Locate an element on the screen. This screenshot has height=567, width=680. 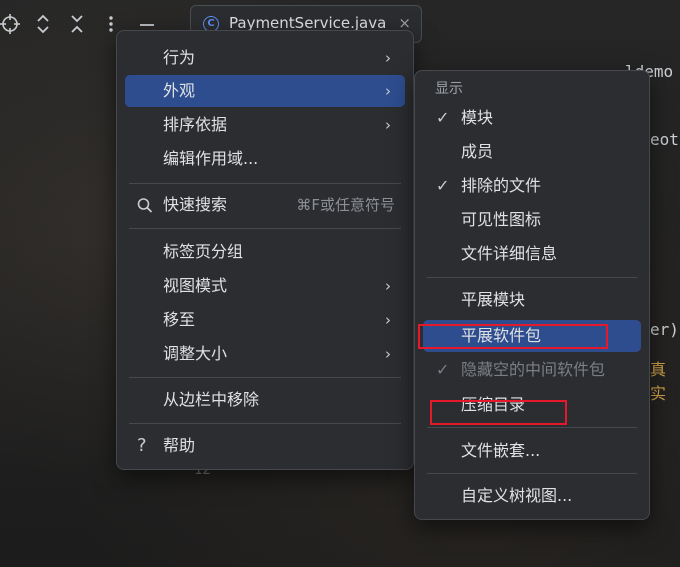
menu-item-quick-search: 快速搜索 ⌘F或任意符号 is located at coordinates (265, 205).